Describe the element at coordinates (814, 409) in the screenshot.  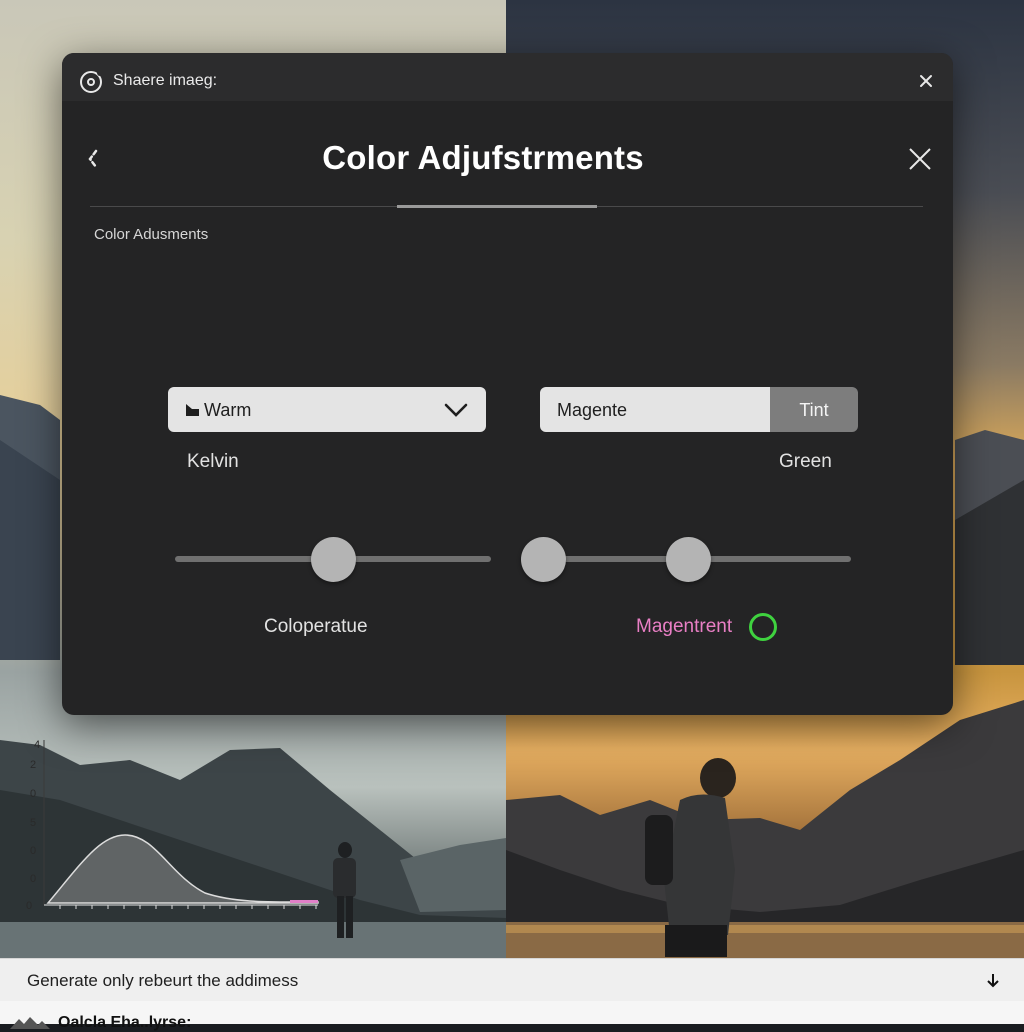
I see `segment-tint: Tint` at that location.